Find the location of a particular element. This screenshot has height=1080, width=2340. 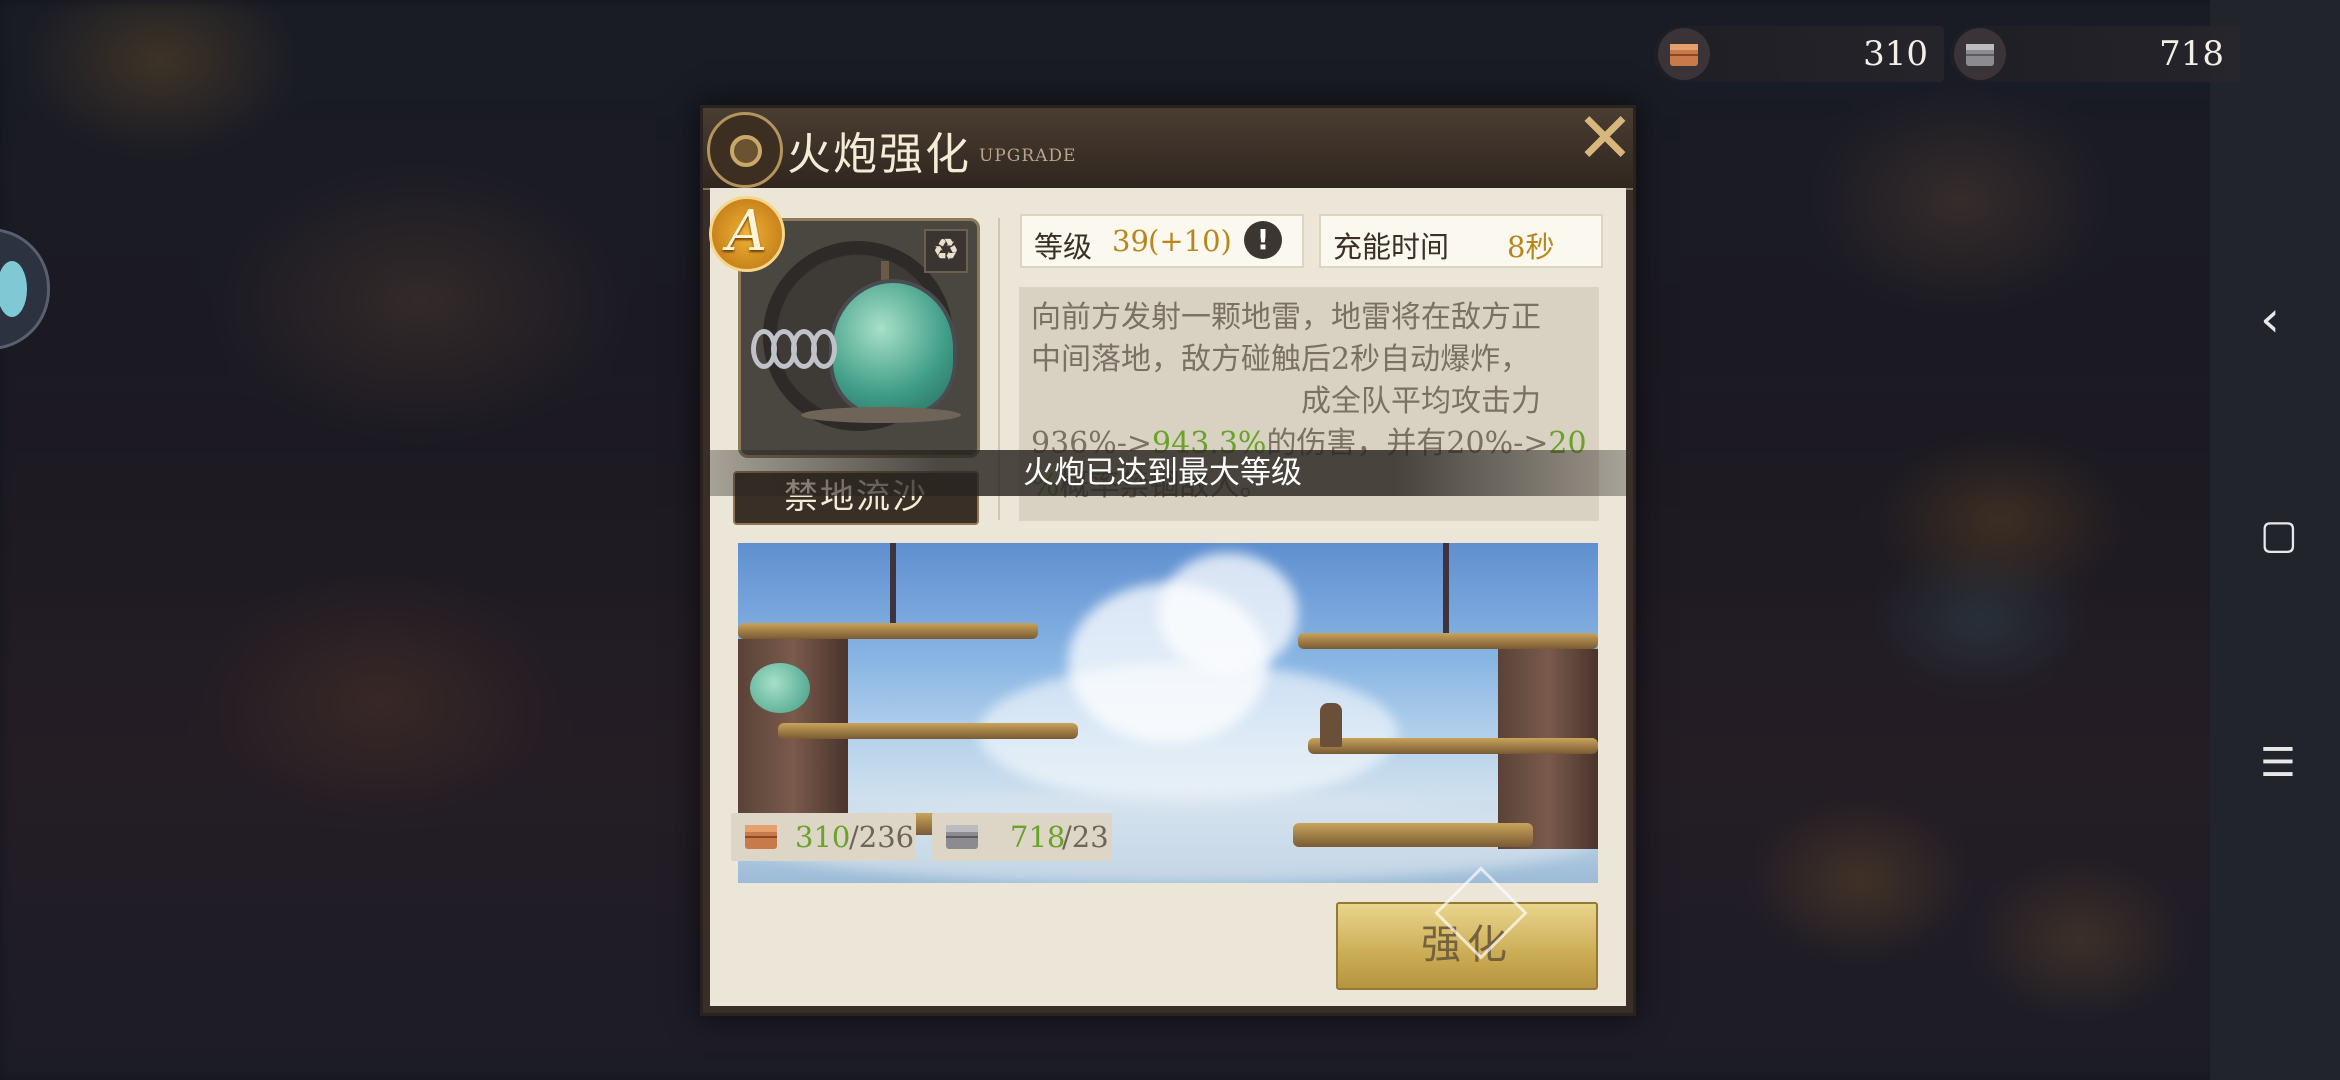

cannon-base is located at coordinates (881, 415).